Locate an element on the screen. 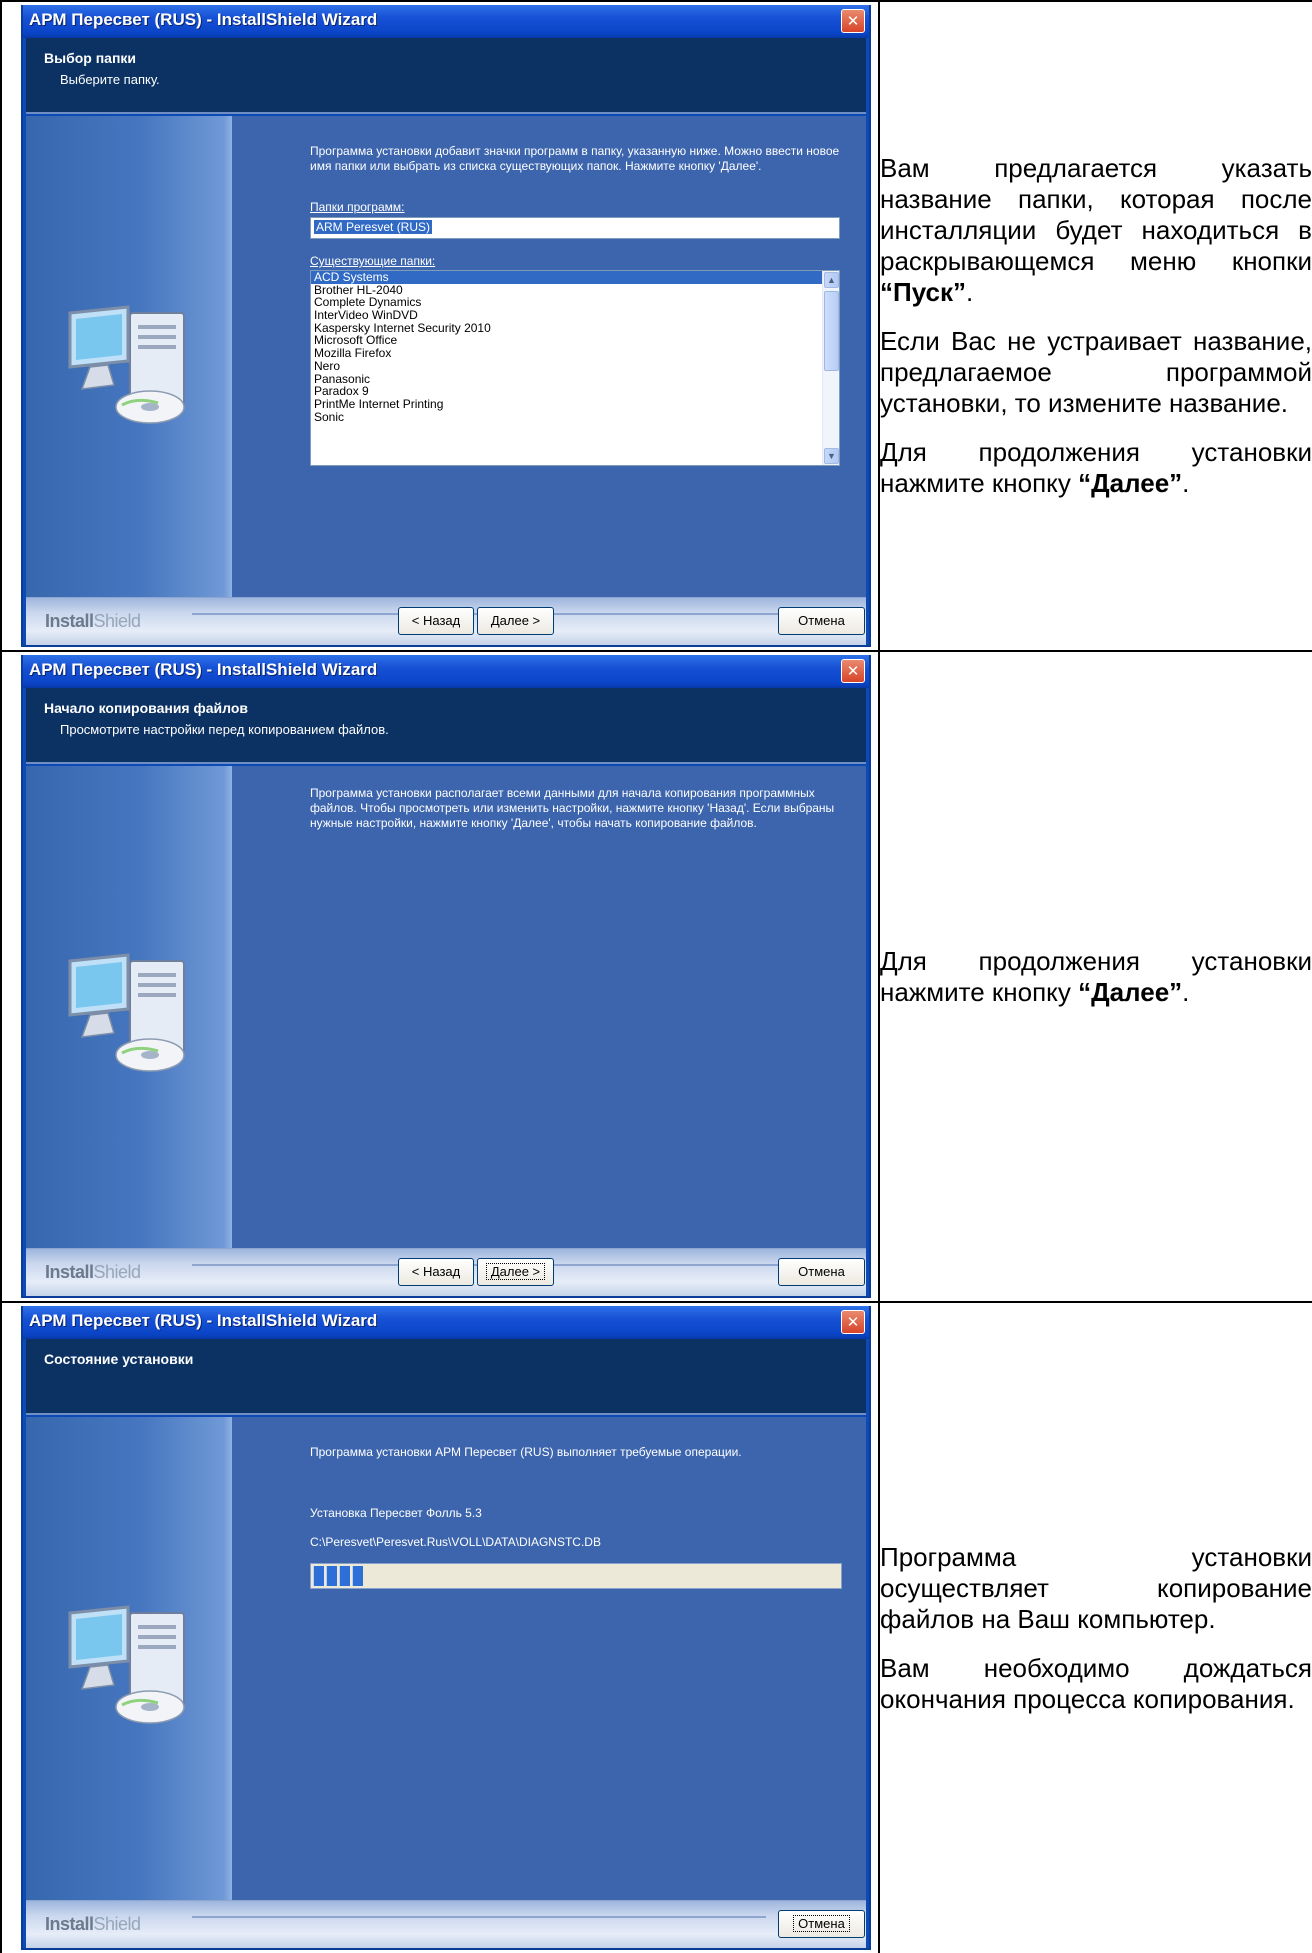 Image resolution: width=1312 pixels, height=1953 pixels. wizard-footer: InstallShield Отмена is located at coordinates (446, 1924).